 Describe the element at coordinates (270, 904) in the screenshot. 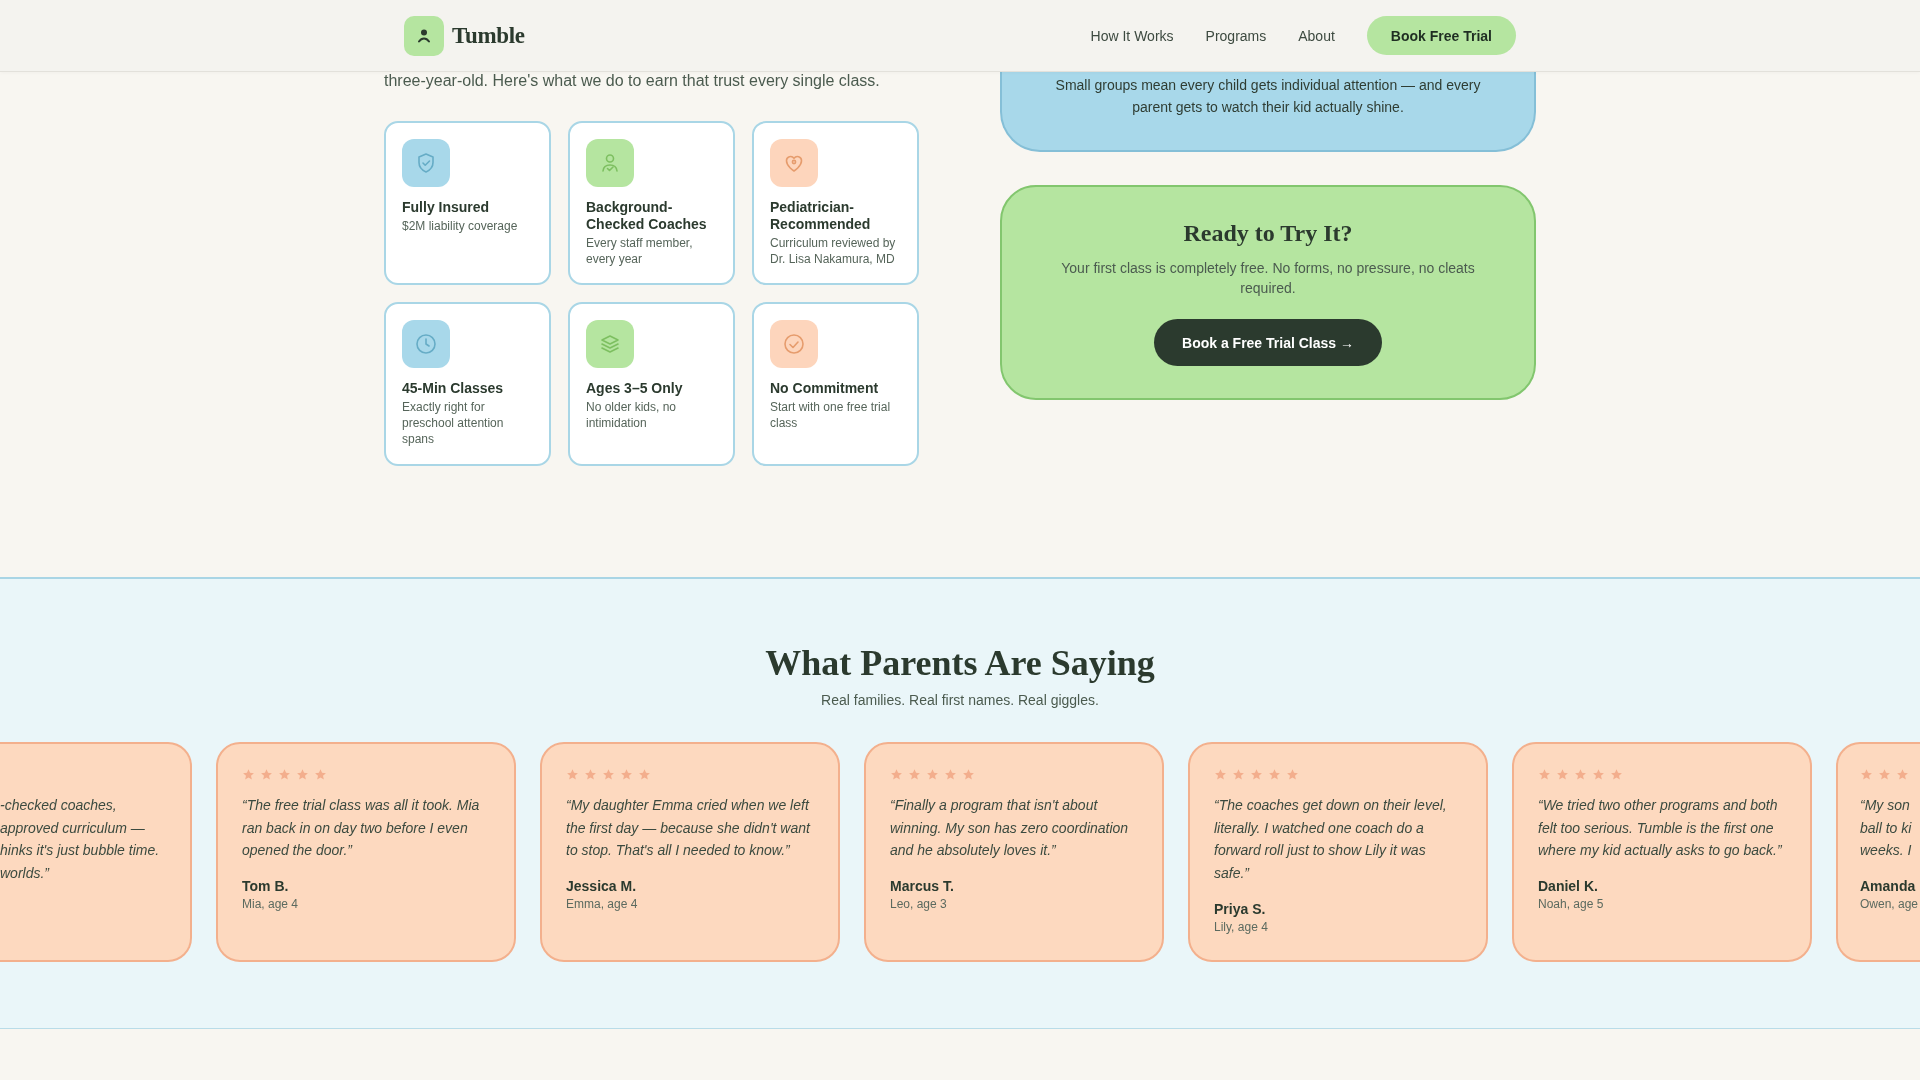

I see `child-info: Mia, age 4` at that location.